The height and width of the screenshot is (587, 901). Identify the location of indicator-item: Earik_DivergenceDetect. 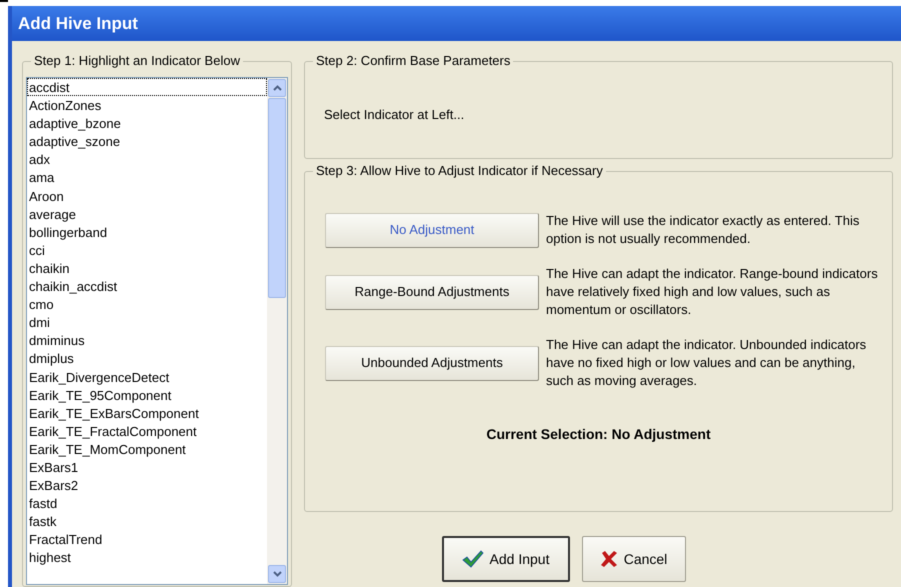
(147, 377).